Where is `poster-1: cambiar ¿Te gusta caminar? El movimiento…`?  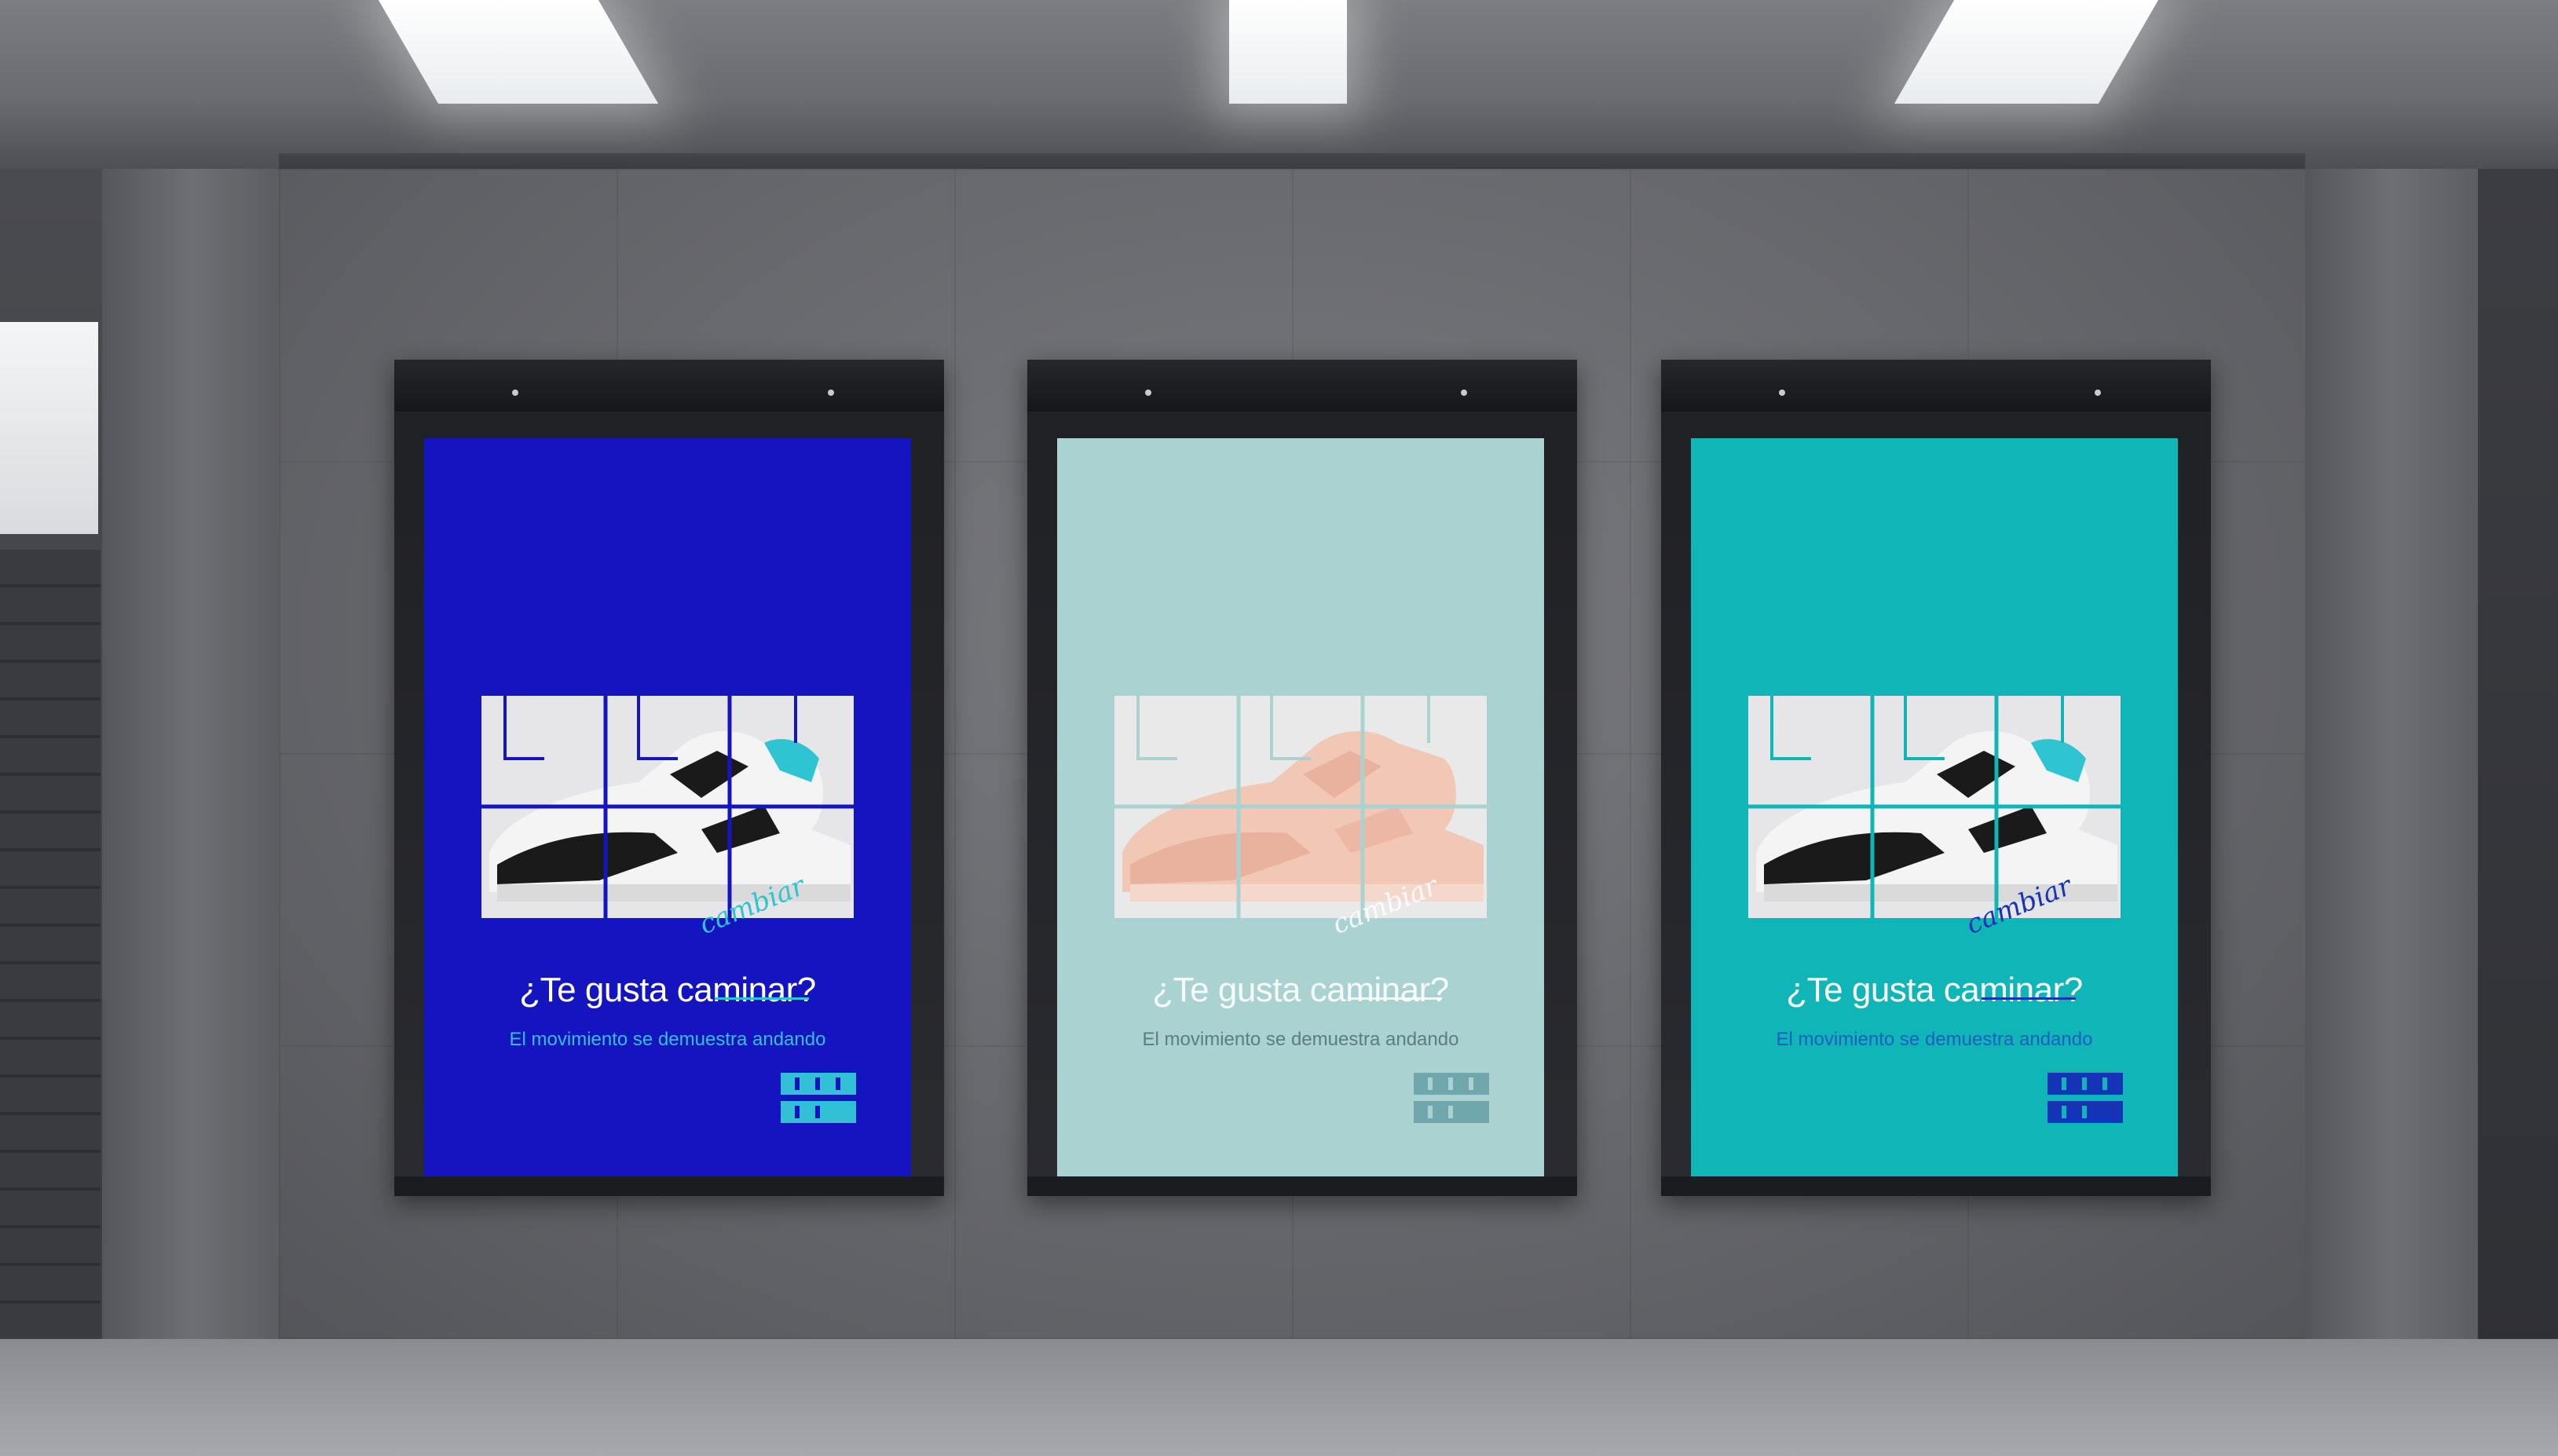
poster-1: cambiar ¿Te gusta caminar? El movimiento… is located at coordinates (667, 807).